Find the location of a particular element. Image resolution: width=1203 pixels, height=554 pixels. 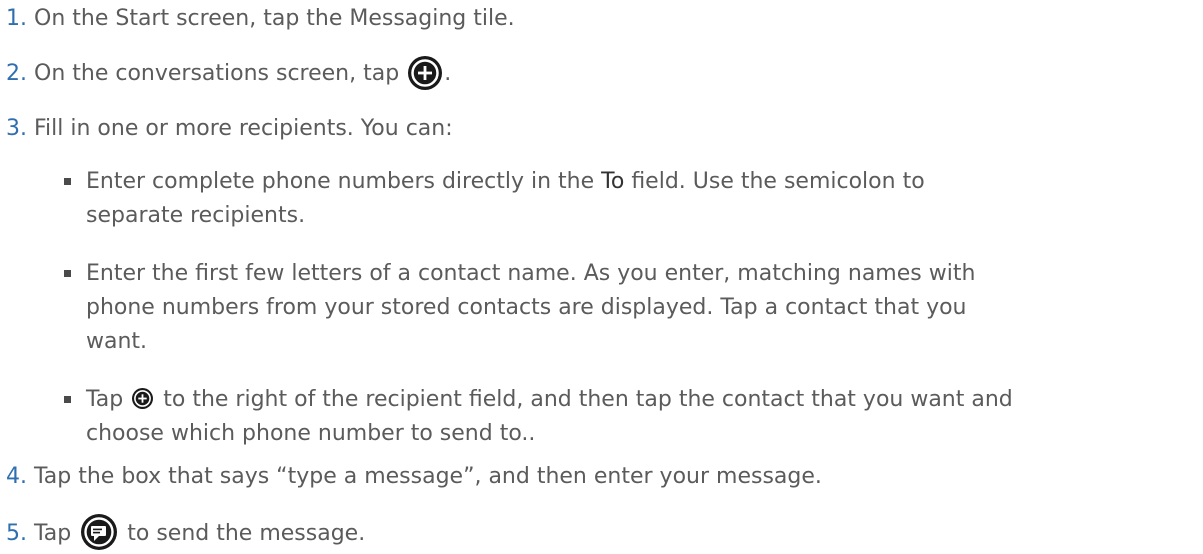

send-icon is located at coordinates (99, 532).